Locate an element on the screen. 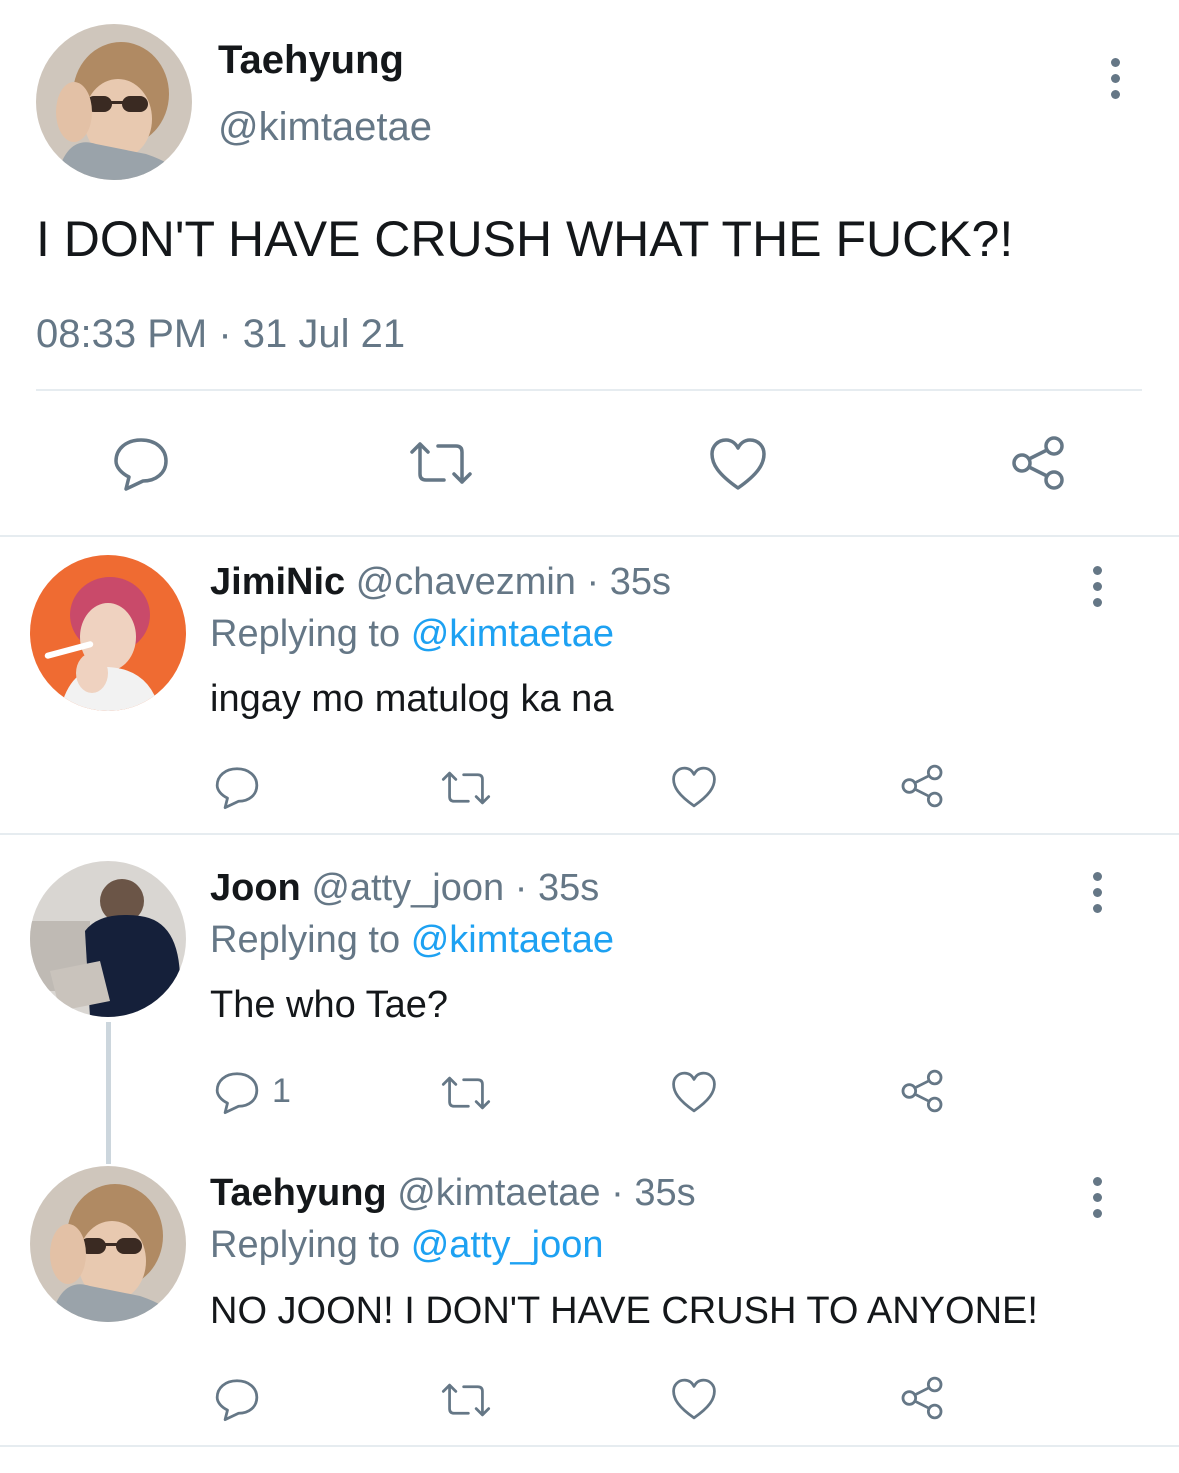  reply-handle: @chavezmin is located at coordinates (466, 582).